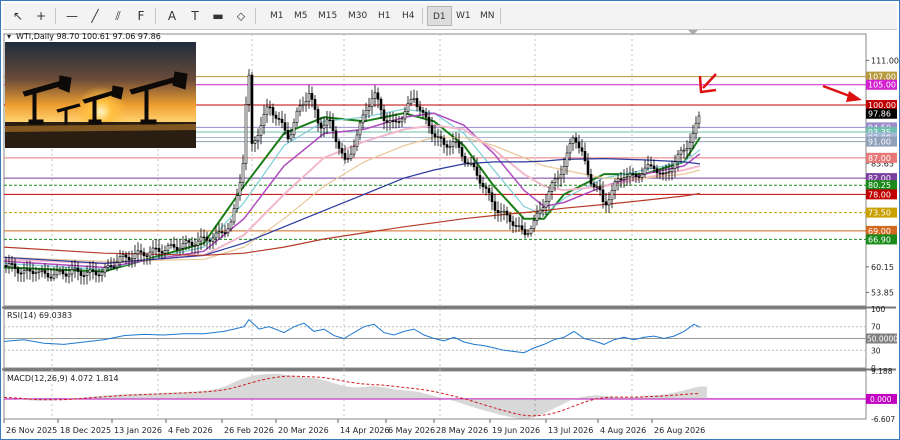  What do you see at coordinates (882, 105) in the screenshot?
I see `price-level-label: 100.00` at bounding box center [882, 105].